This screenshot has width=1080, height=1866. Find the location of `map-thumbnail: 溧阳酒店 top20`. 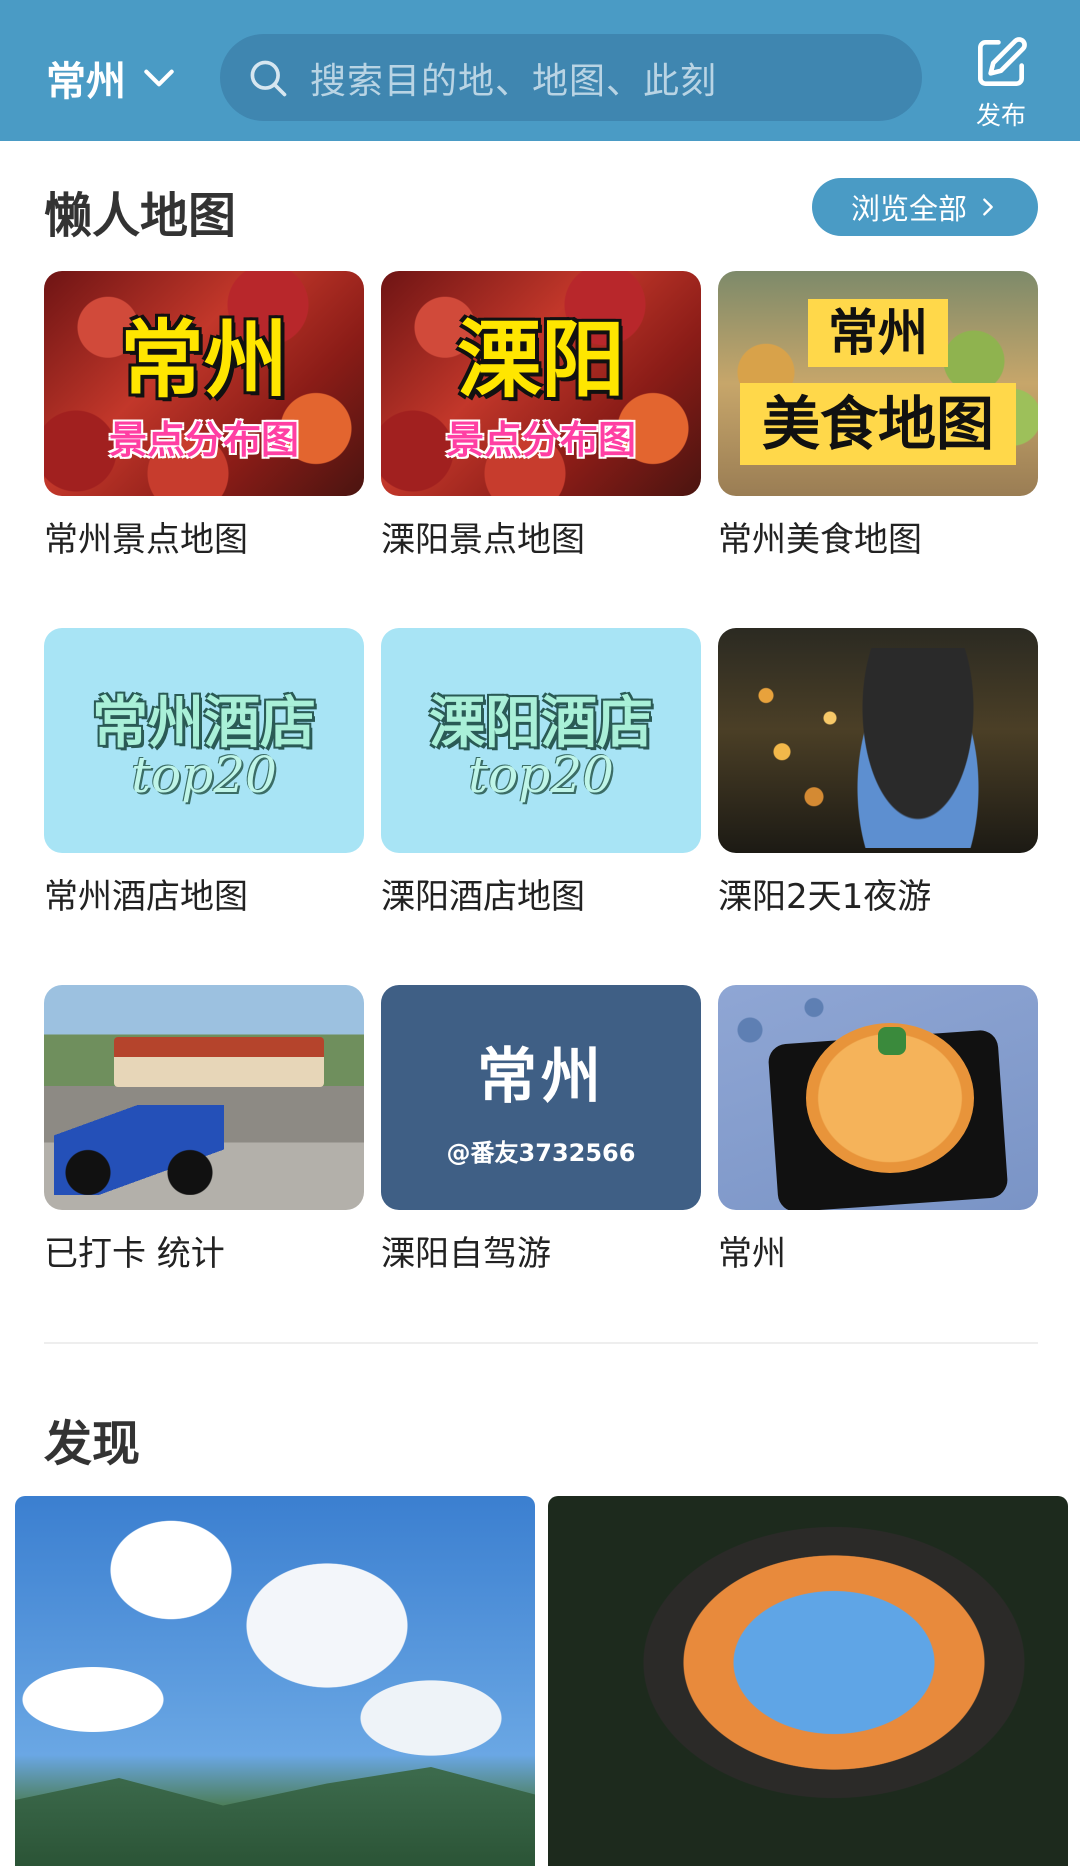

map-thumbnail: 溧阳酒店 top20 is located at coordinates (541, 740).